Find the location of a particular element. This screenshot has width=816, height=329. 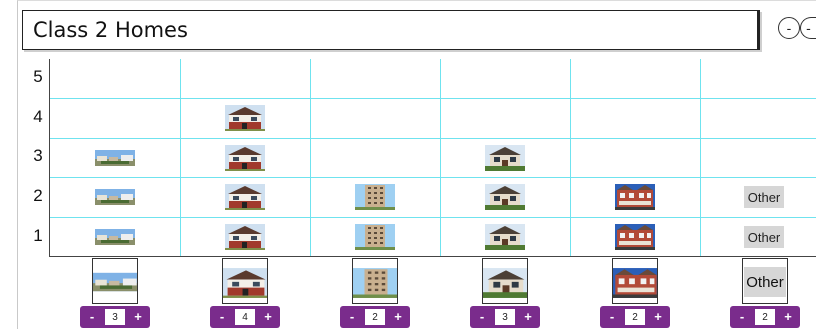

category-image-redbrick is located at coordinates (245, 281).